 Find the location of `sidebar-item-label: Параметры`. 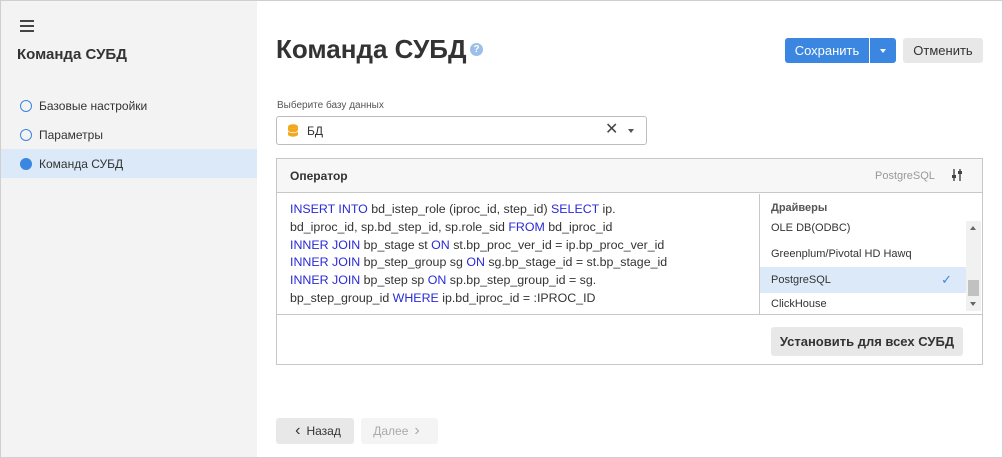

sidebar-item-label: Параметры is located at coordinates (71, 134).